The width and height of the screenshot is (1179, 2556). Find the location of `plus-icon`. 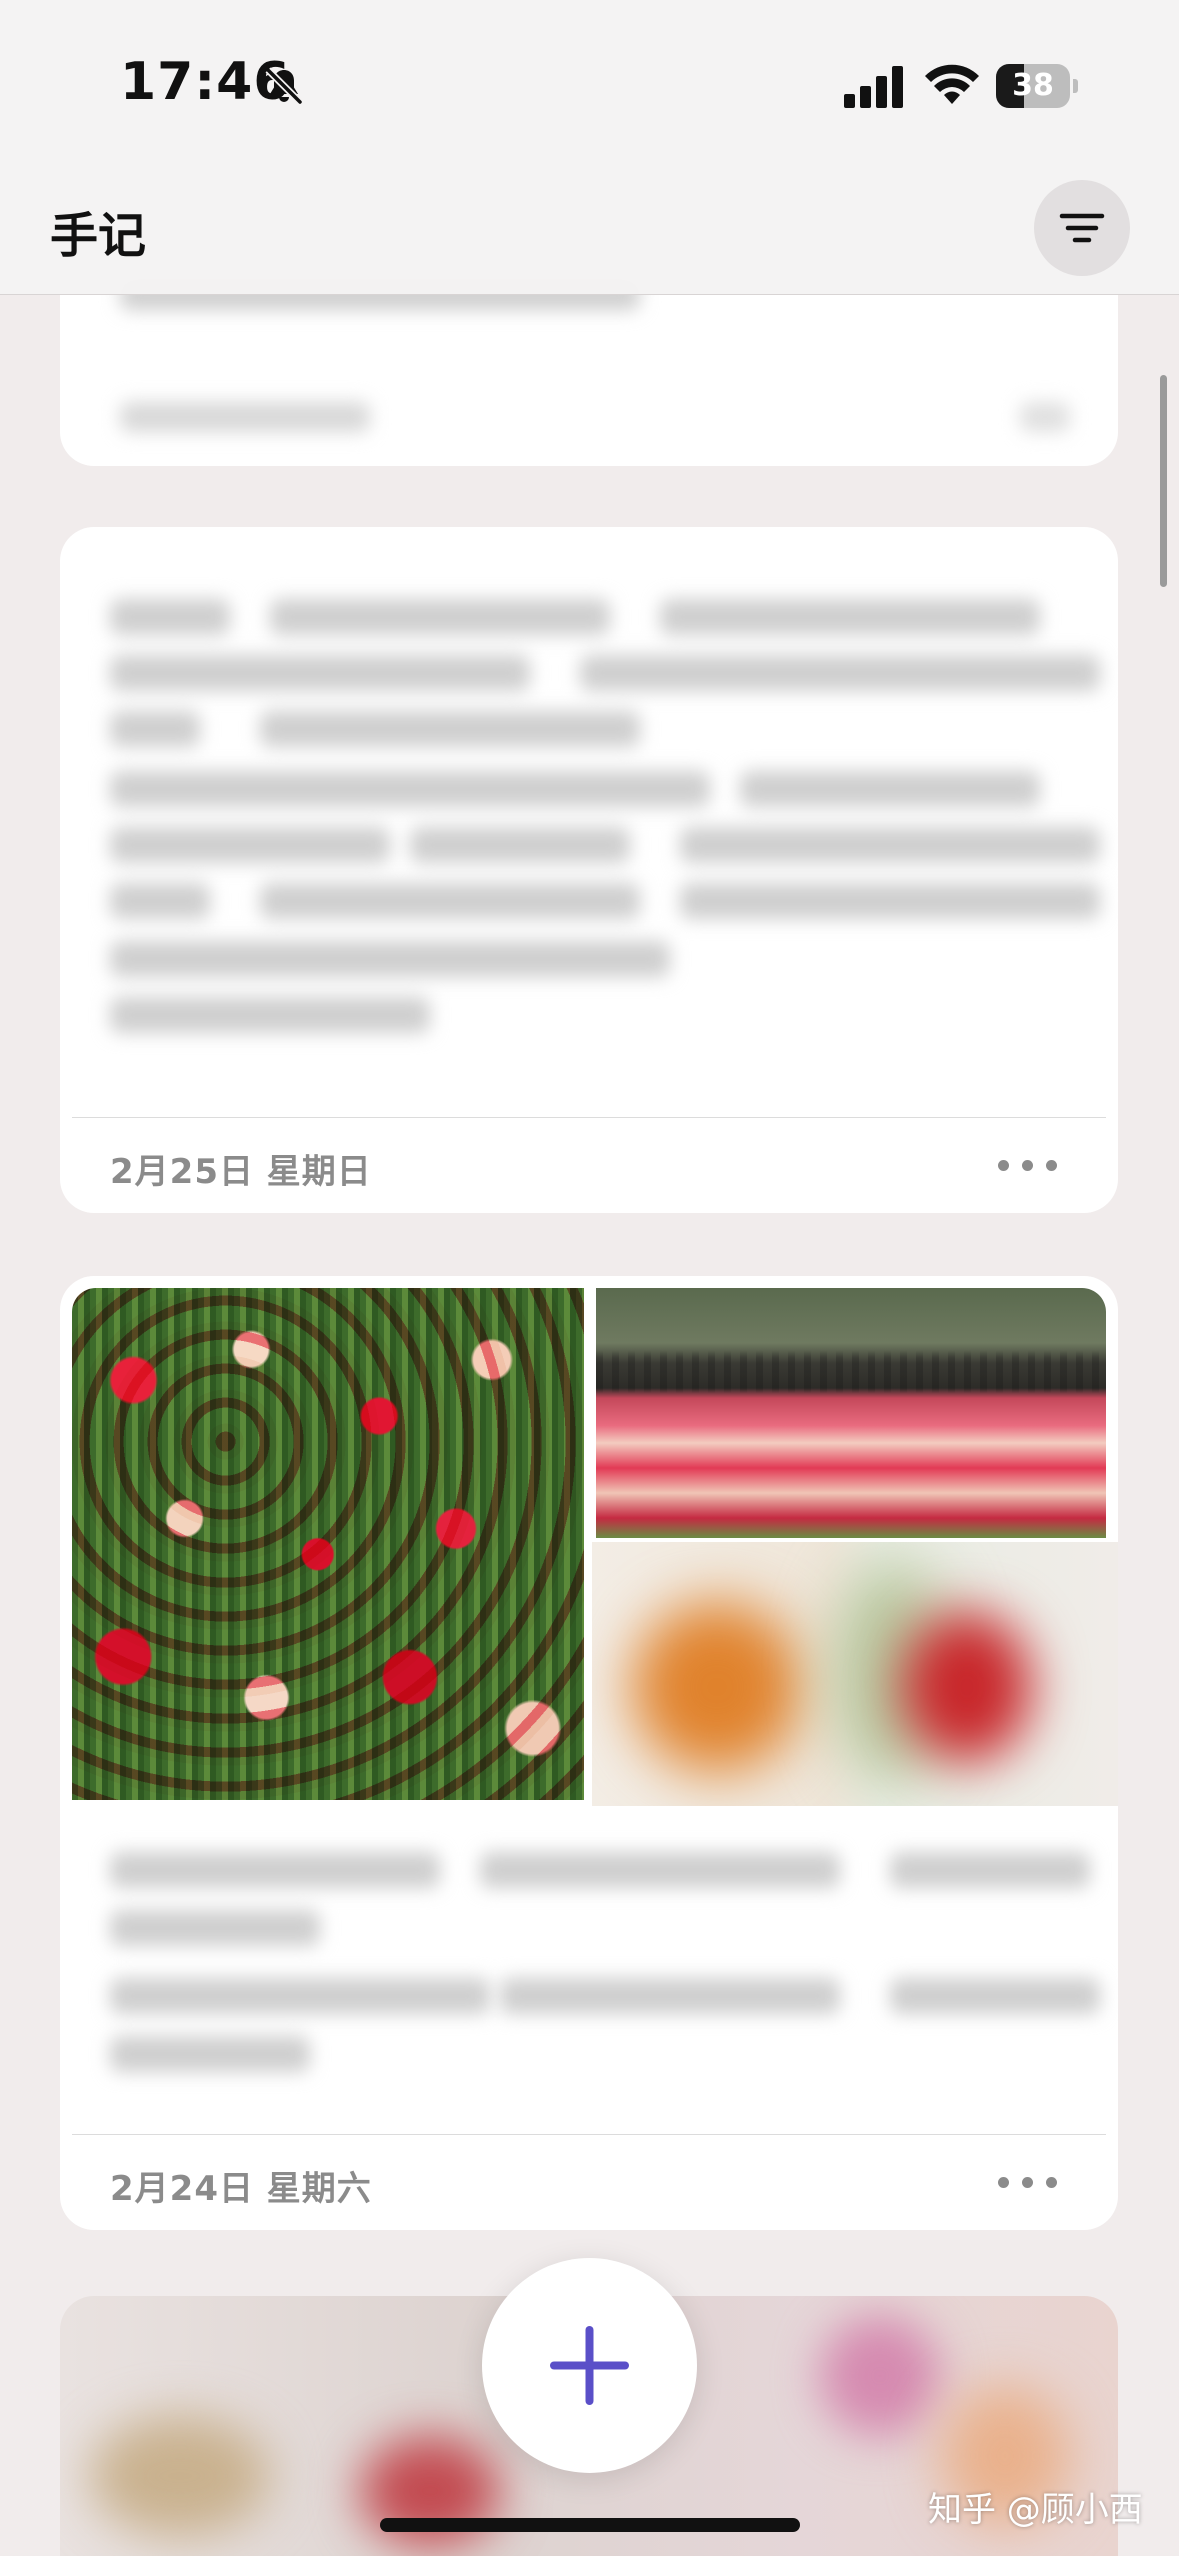

plus-icon is located at coordinates (589, 2365).